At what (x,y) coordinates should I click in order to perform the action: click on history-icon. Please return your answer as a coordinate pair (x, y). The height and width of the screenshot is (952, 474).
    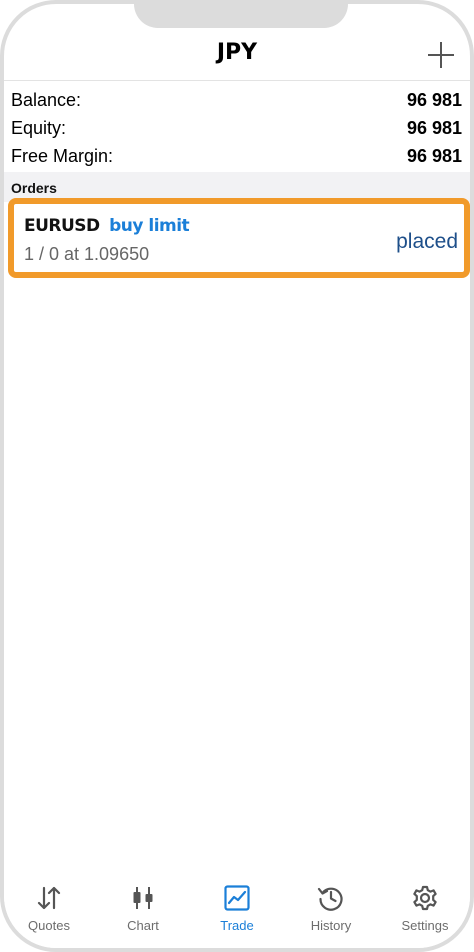
    Looking at the image, I should click on (330, 899).